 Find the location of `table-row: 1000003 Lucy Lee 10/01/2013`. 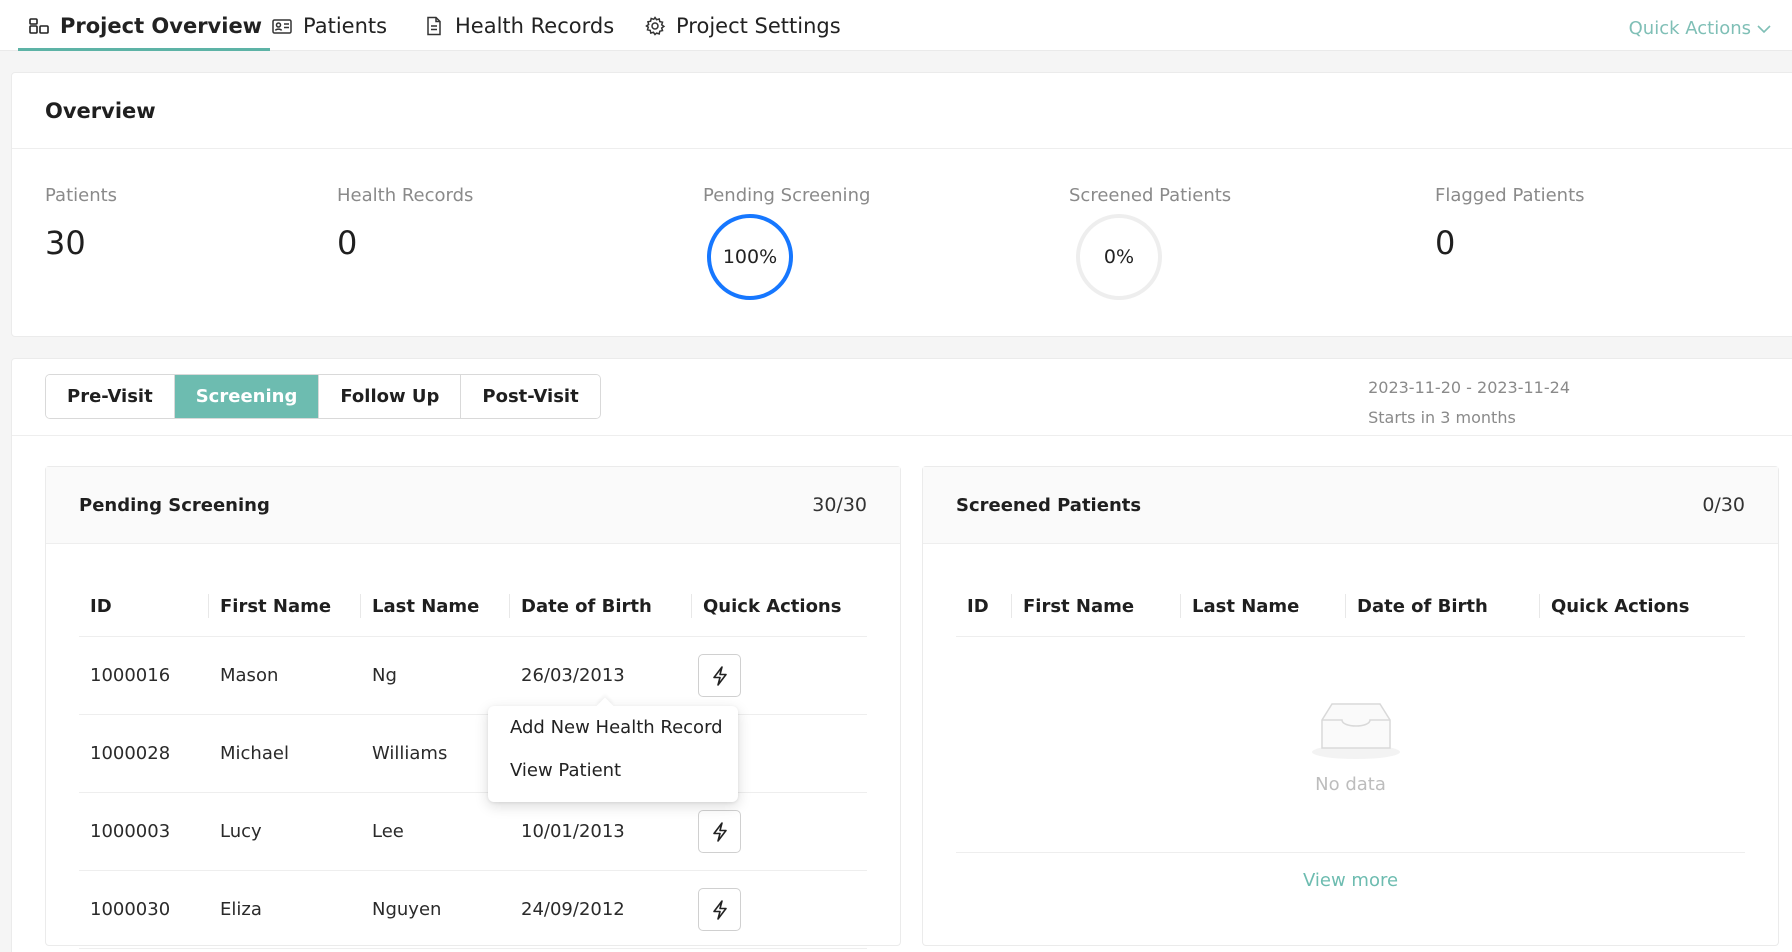

table-row: 1000003 Lucy Lee 10/01/2013 is located at coordinates (473, 832).